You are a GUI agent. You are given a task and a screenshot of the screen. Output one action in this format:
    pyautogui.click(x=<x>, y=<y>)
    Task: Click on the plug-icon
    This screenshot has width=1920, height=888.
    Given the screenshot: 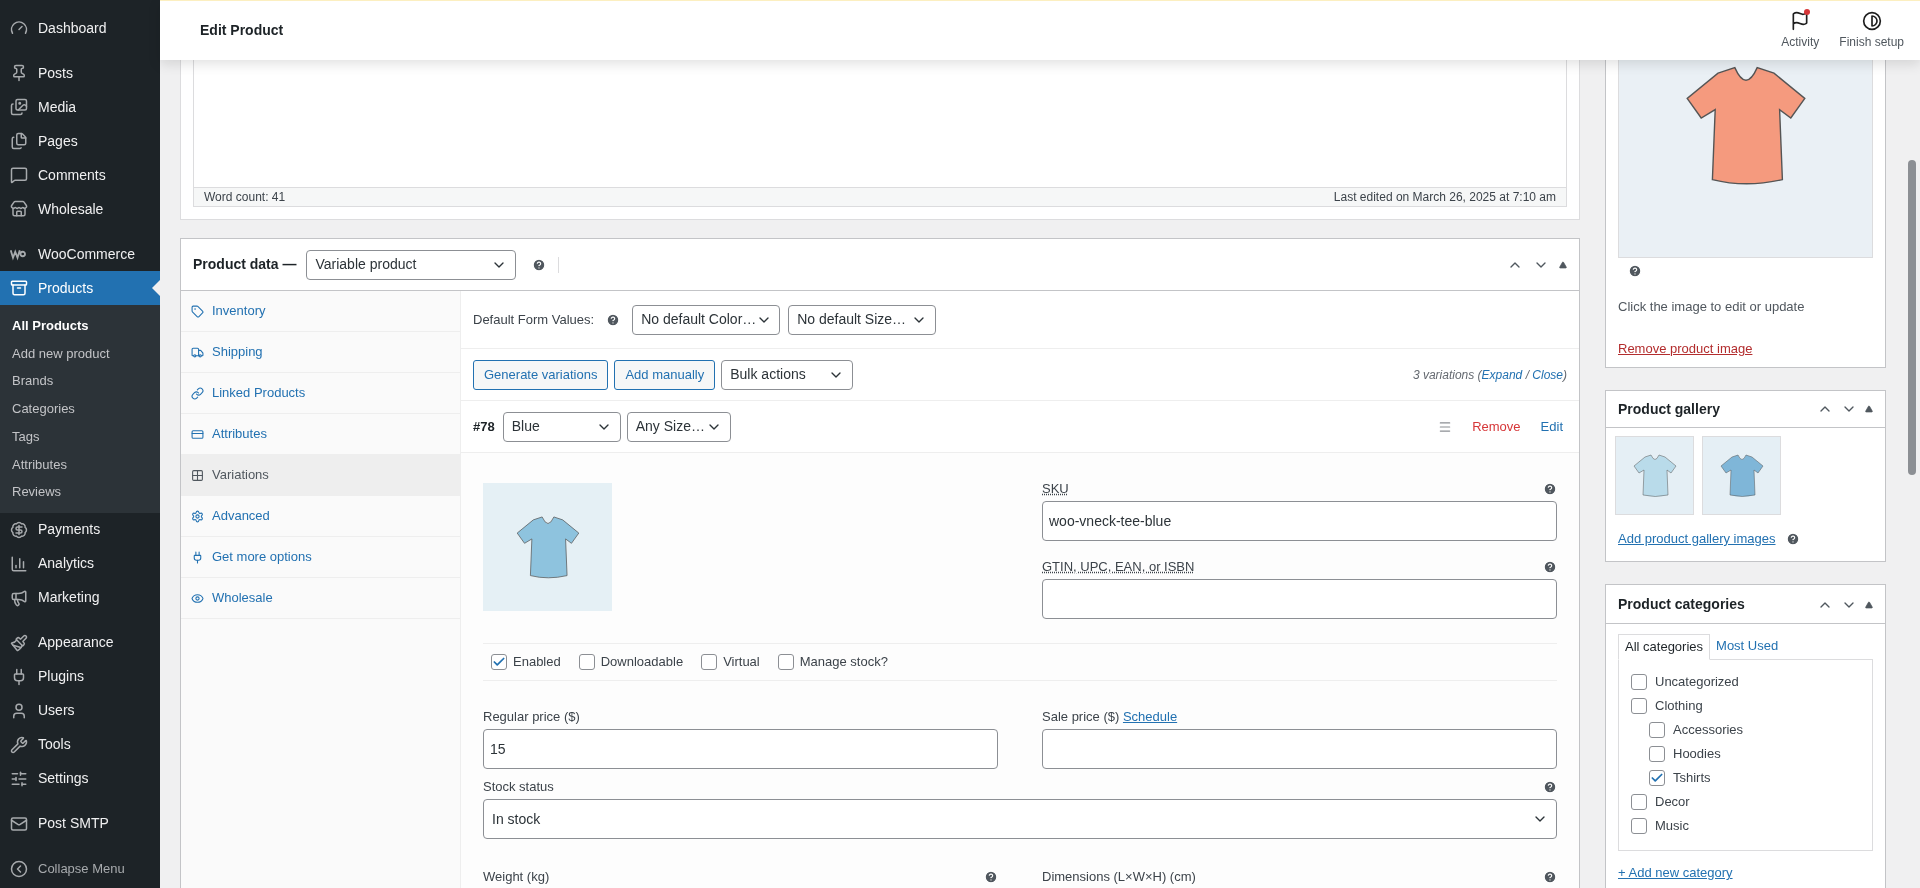 What is the action you would take?
    pyautogui.click(x=197, y=557)
    